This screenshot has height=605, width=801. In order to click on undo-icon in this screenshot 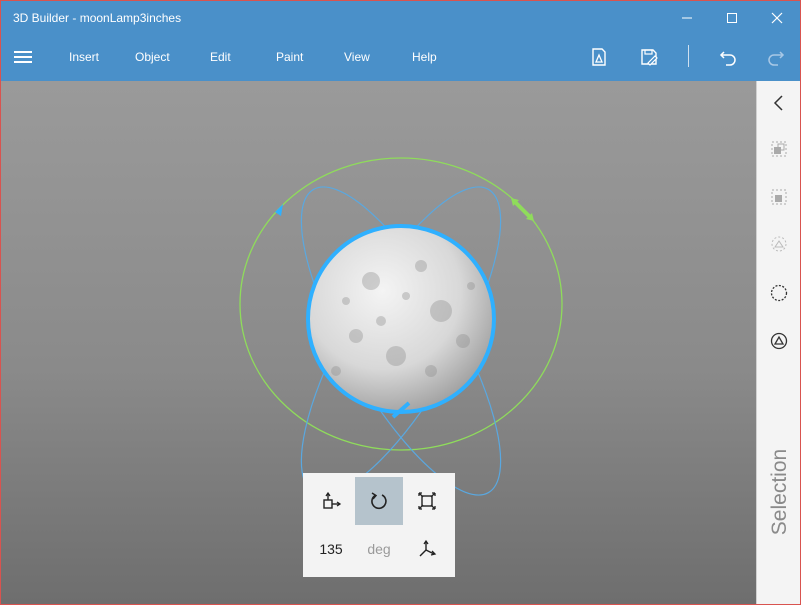, I will do `click(728, 57)`.